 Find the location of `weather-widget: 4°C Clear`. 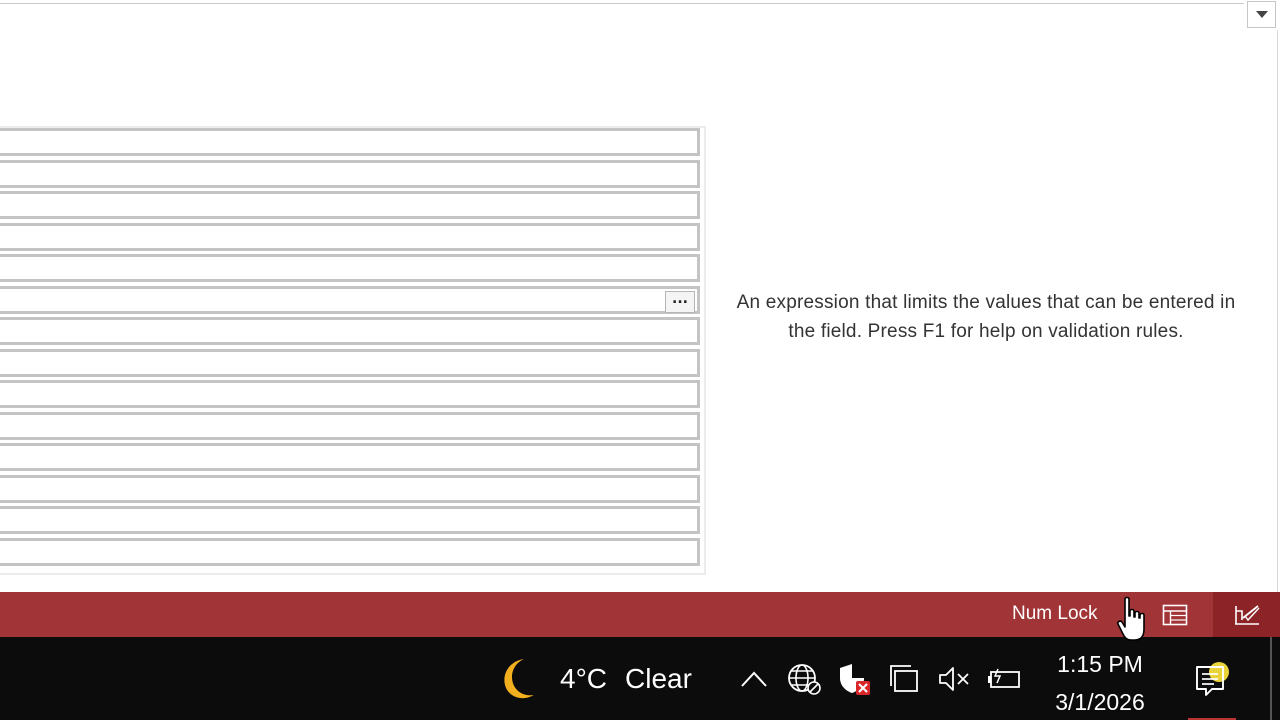

weather-widget: 4°C Clear is located at coordinates (593, 679).